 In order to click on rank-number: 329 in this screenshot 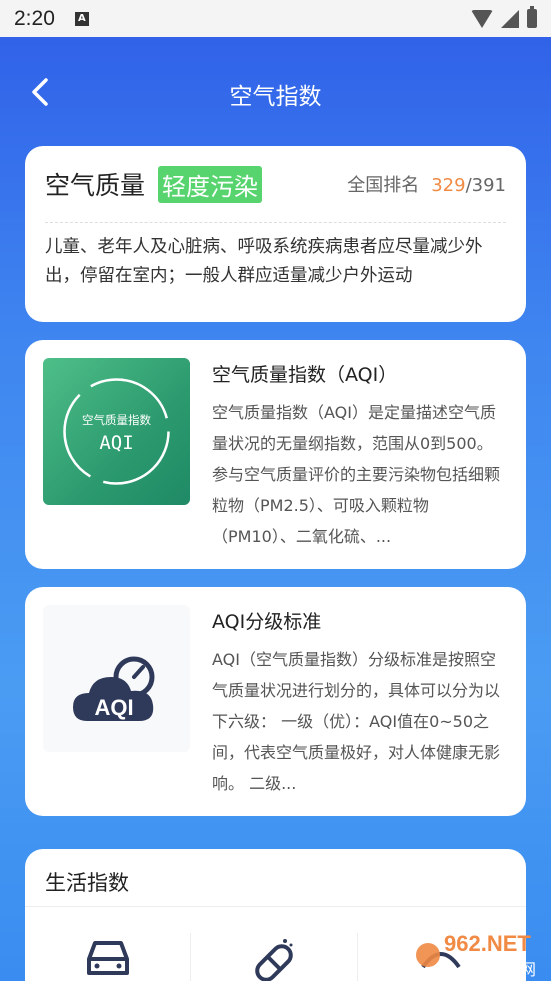, I will do `click(448, 185)`.